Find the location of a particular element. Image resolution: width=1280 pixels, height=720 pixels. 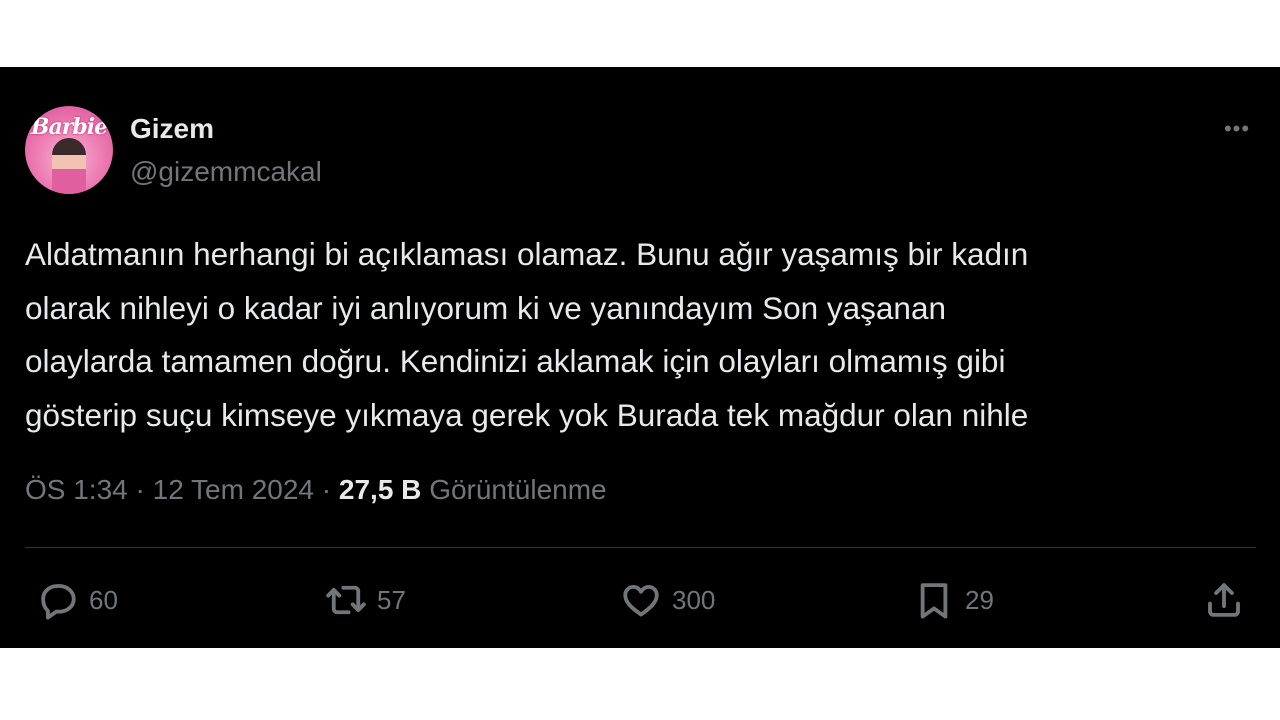

more-horizontal-icon: ••• is located at coordinates (1237, 128).